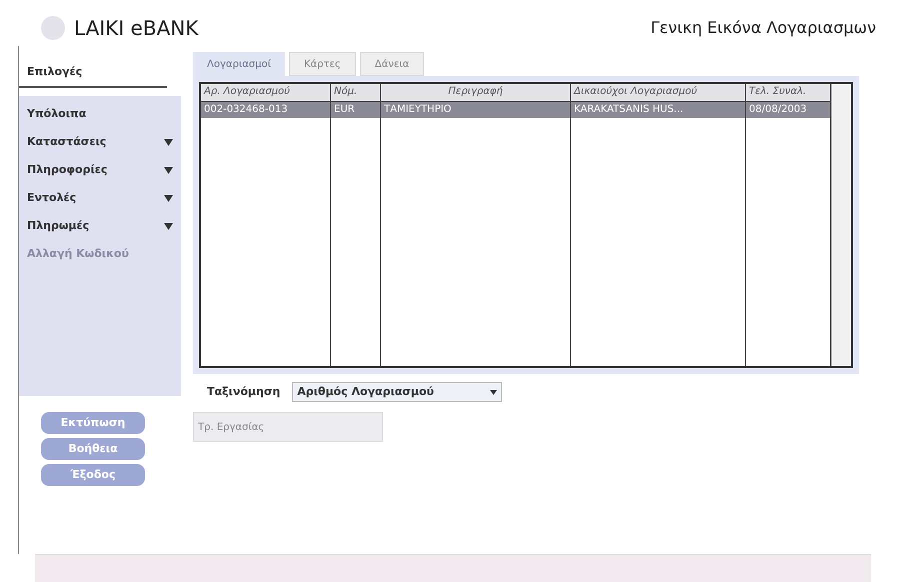 This screenshot has height=582, width=906. I want to click on work-field: Τρ. Εργασίας, so click(288, 427).